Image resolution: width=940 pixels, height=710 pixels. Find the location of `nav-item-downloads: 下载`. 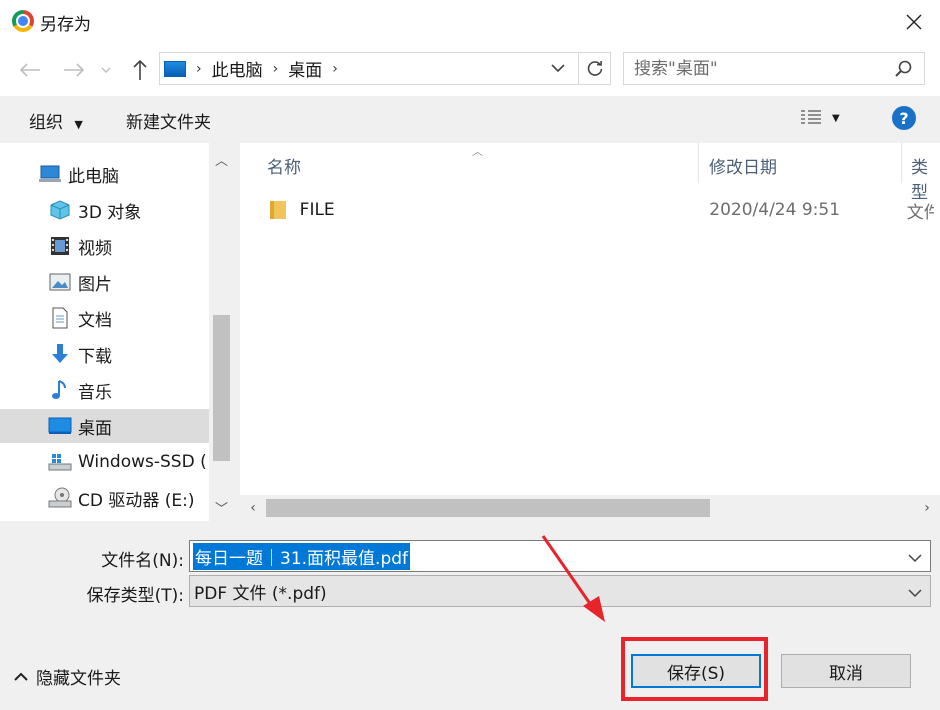

nav-item-downloads: 下载 is located at coordinates (104, 354).